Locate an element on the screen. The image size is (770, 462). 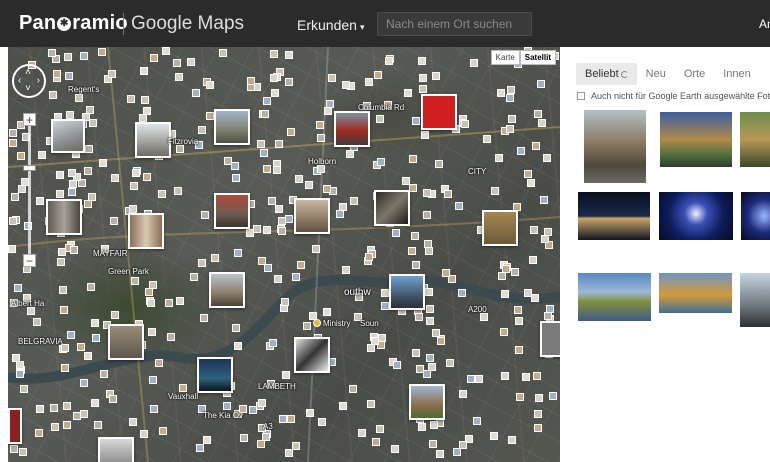
pan-down-icon: ˅ is located at coordinates (28, 89).